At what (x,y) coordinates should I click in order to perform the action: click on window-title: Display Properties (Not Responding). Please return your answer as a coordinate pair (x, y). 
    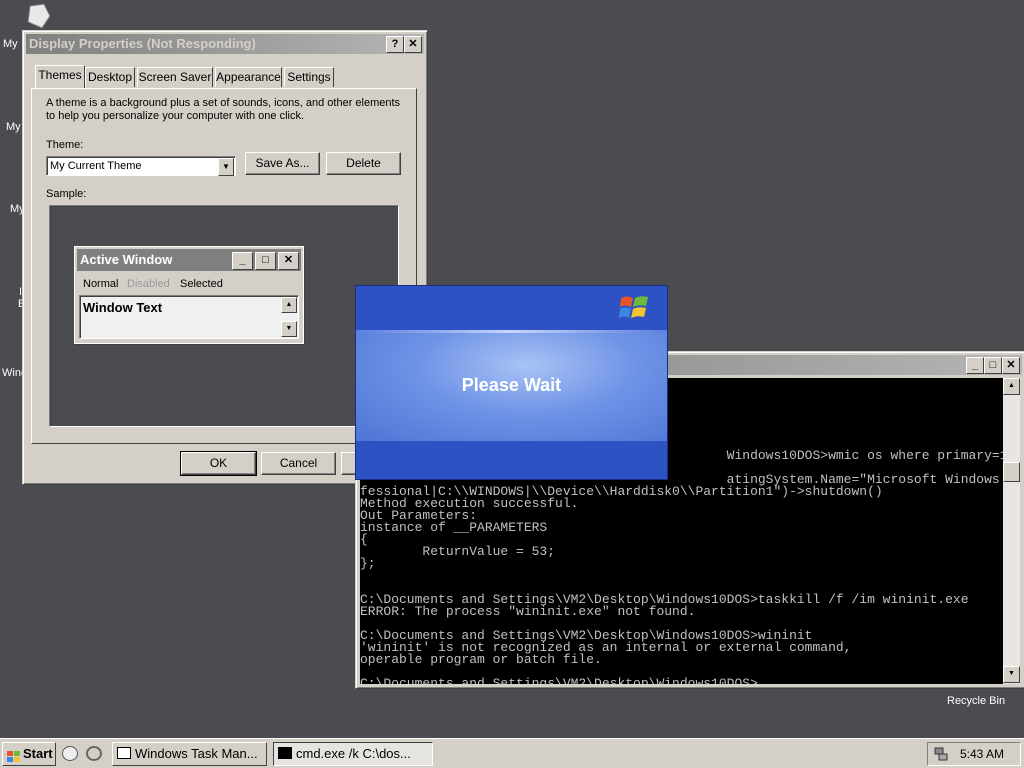
    Looking at the image, I should click on (142, 43).